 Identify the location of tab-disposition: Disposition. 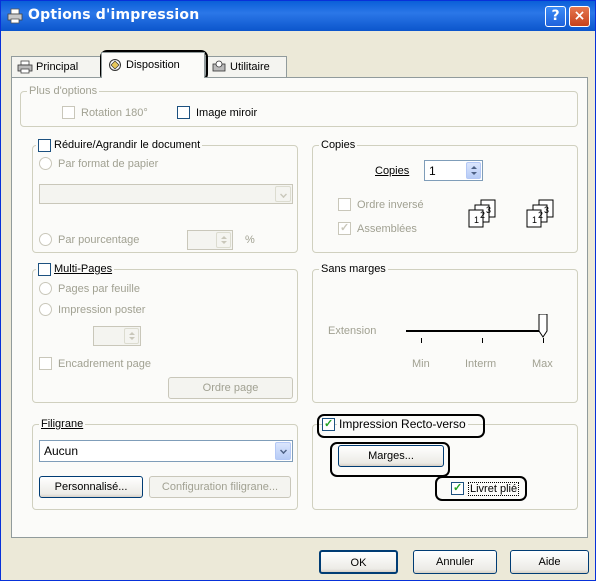
(153, 65).